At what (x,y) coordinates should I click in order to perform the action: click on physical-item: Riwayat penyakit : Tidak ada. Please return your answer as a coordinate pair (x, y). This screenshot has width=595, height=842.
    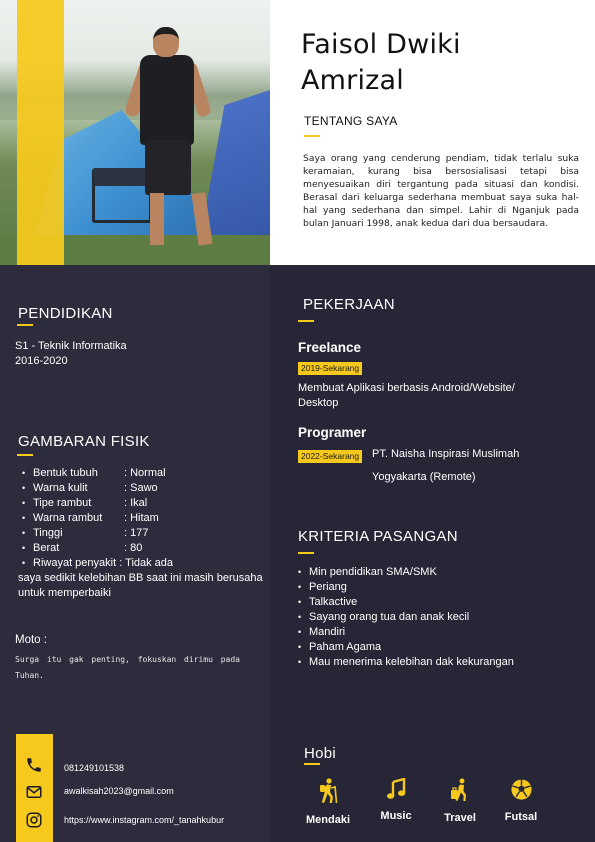
    Looking at the image, I should click on (95, 563).